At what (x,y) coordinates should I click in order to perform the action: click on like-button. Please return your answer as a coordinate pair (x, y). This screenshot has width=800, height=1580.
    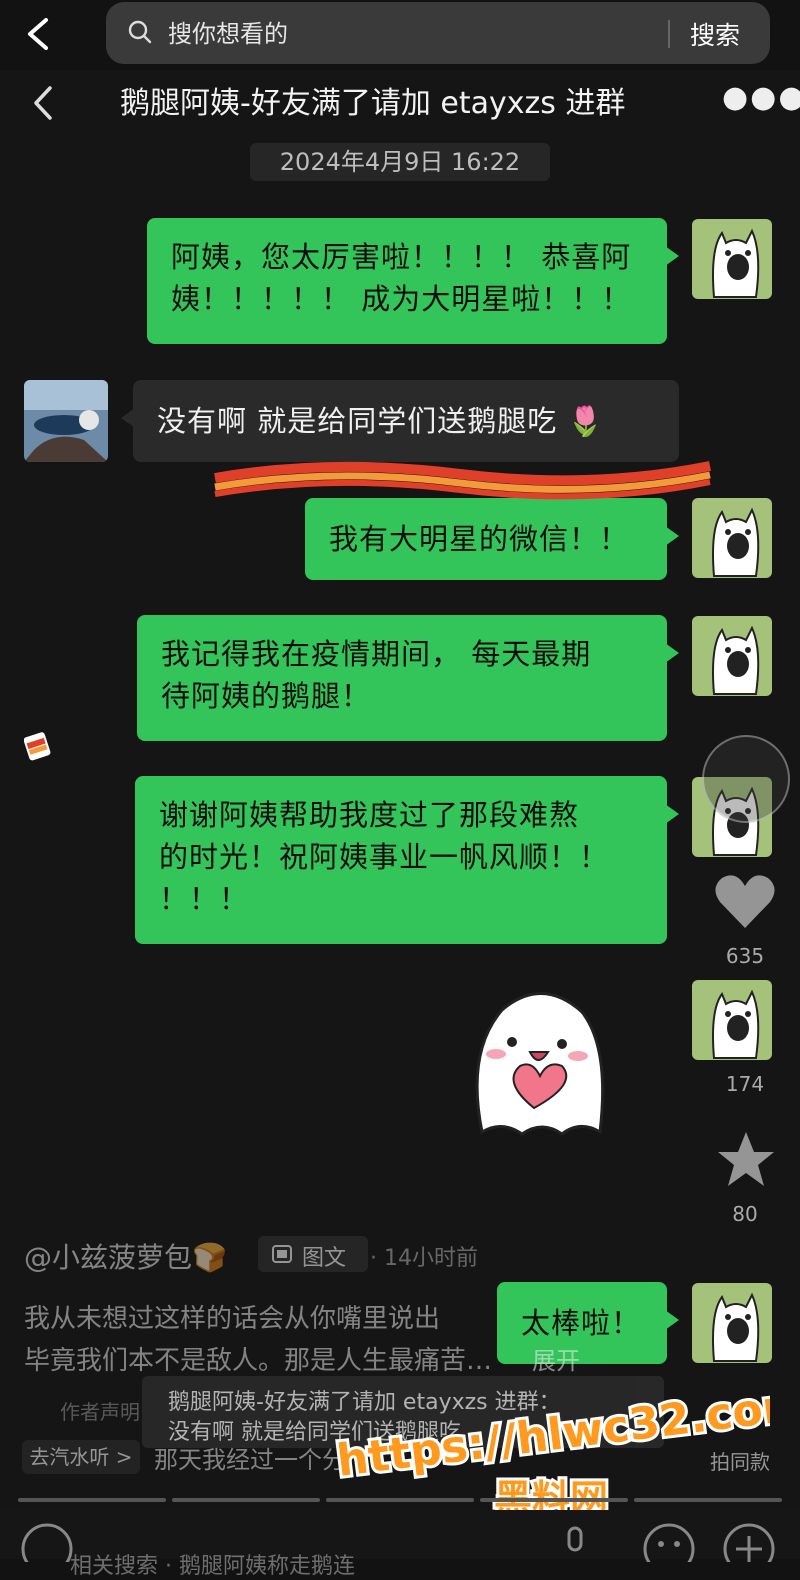
    Looking at the image, I should click on (745, 903).